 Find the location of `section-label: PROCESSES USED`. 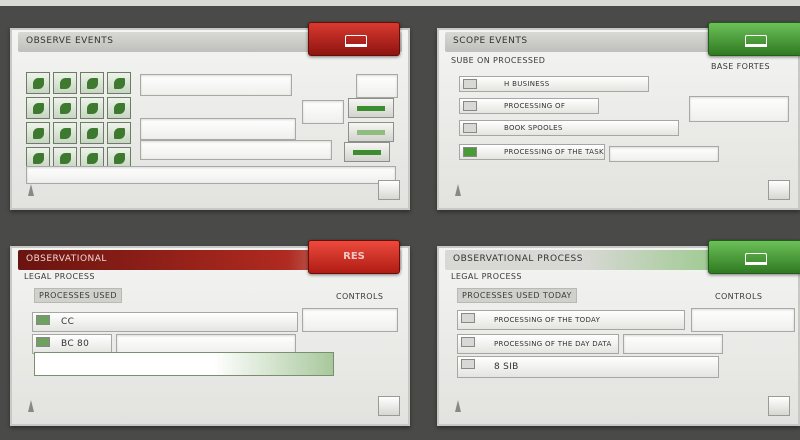

section-label: PROCESSES USED is located at coordinates (78, 295).